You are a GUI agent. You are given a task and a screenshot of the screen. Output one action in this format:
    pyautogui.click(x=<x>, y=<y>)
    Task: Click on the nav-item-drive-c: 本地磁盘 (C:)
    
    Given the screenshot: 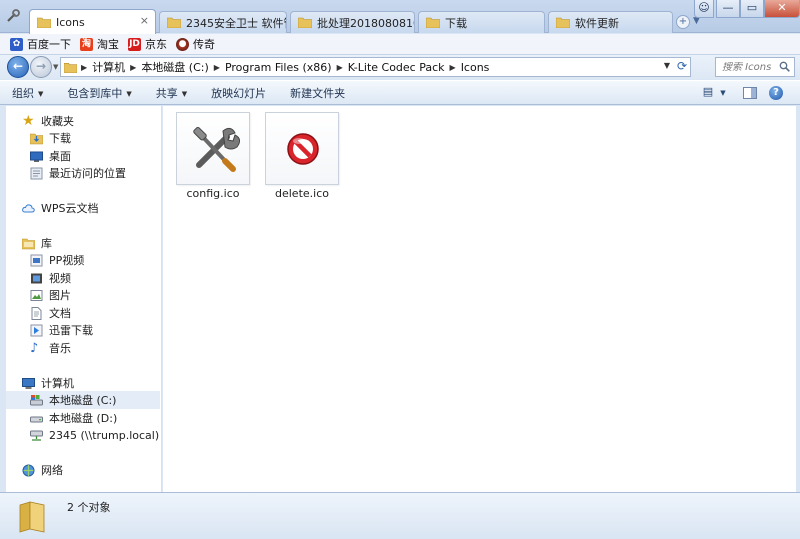 What is the action you would take?
    pyautogui.click(x=83, y=400)
    